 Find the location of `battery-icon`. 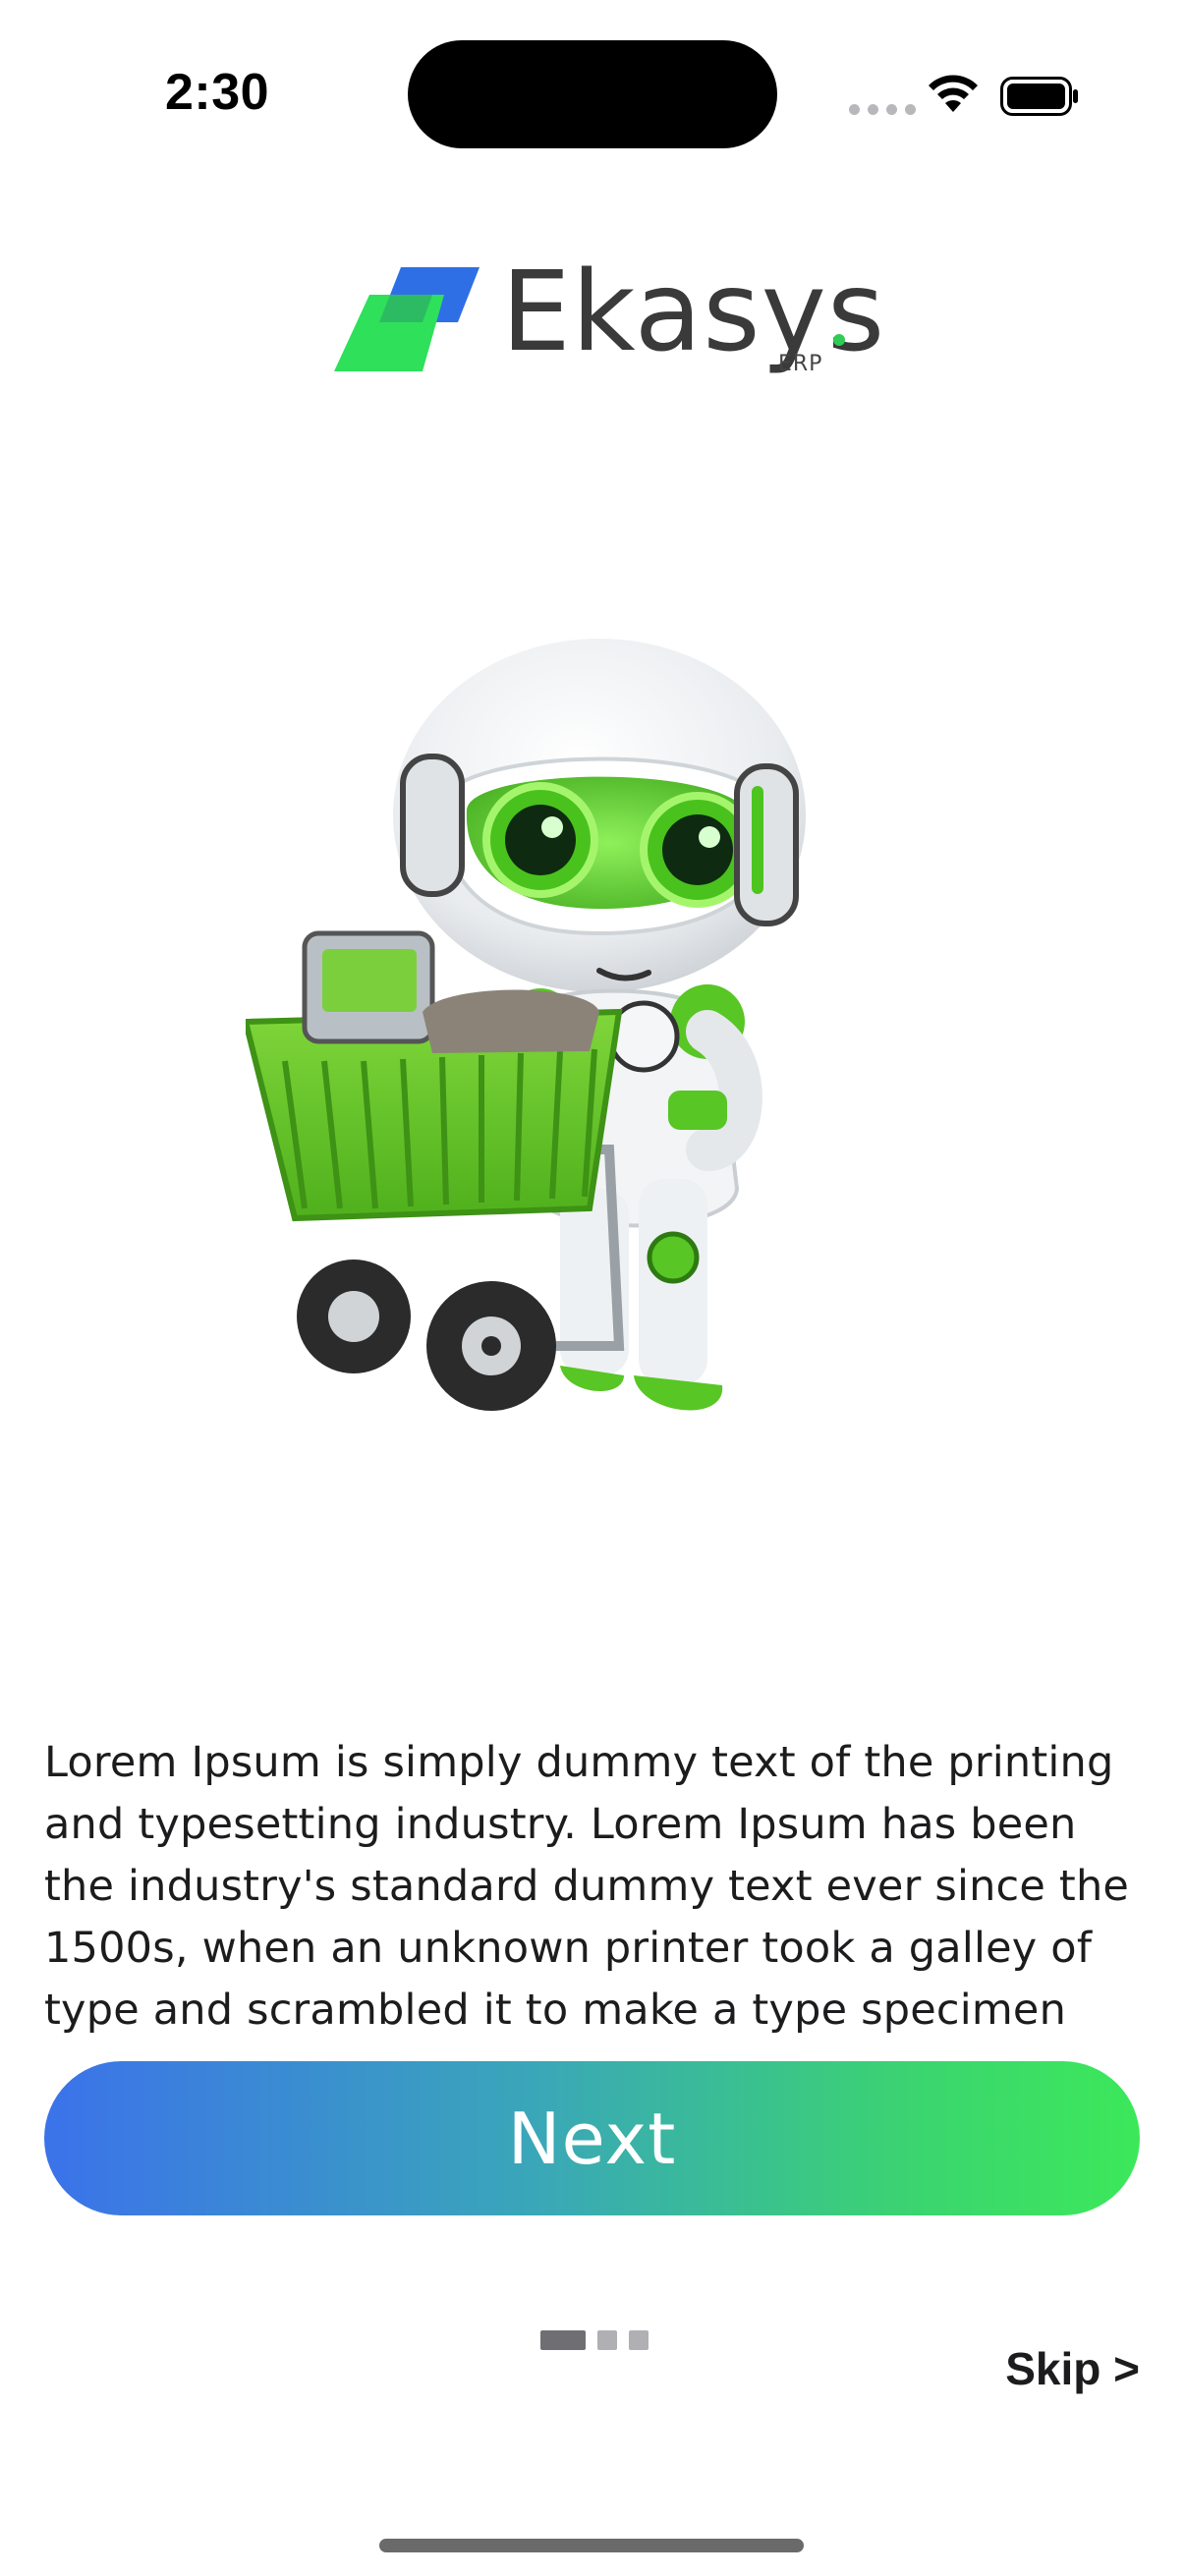

battery-icon is located at coordinates (1039, 96).